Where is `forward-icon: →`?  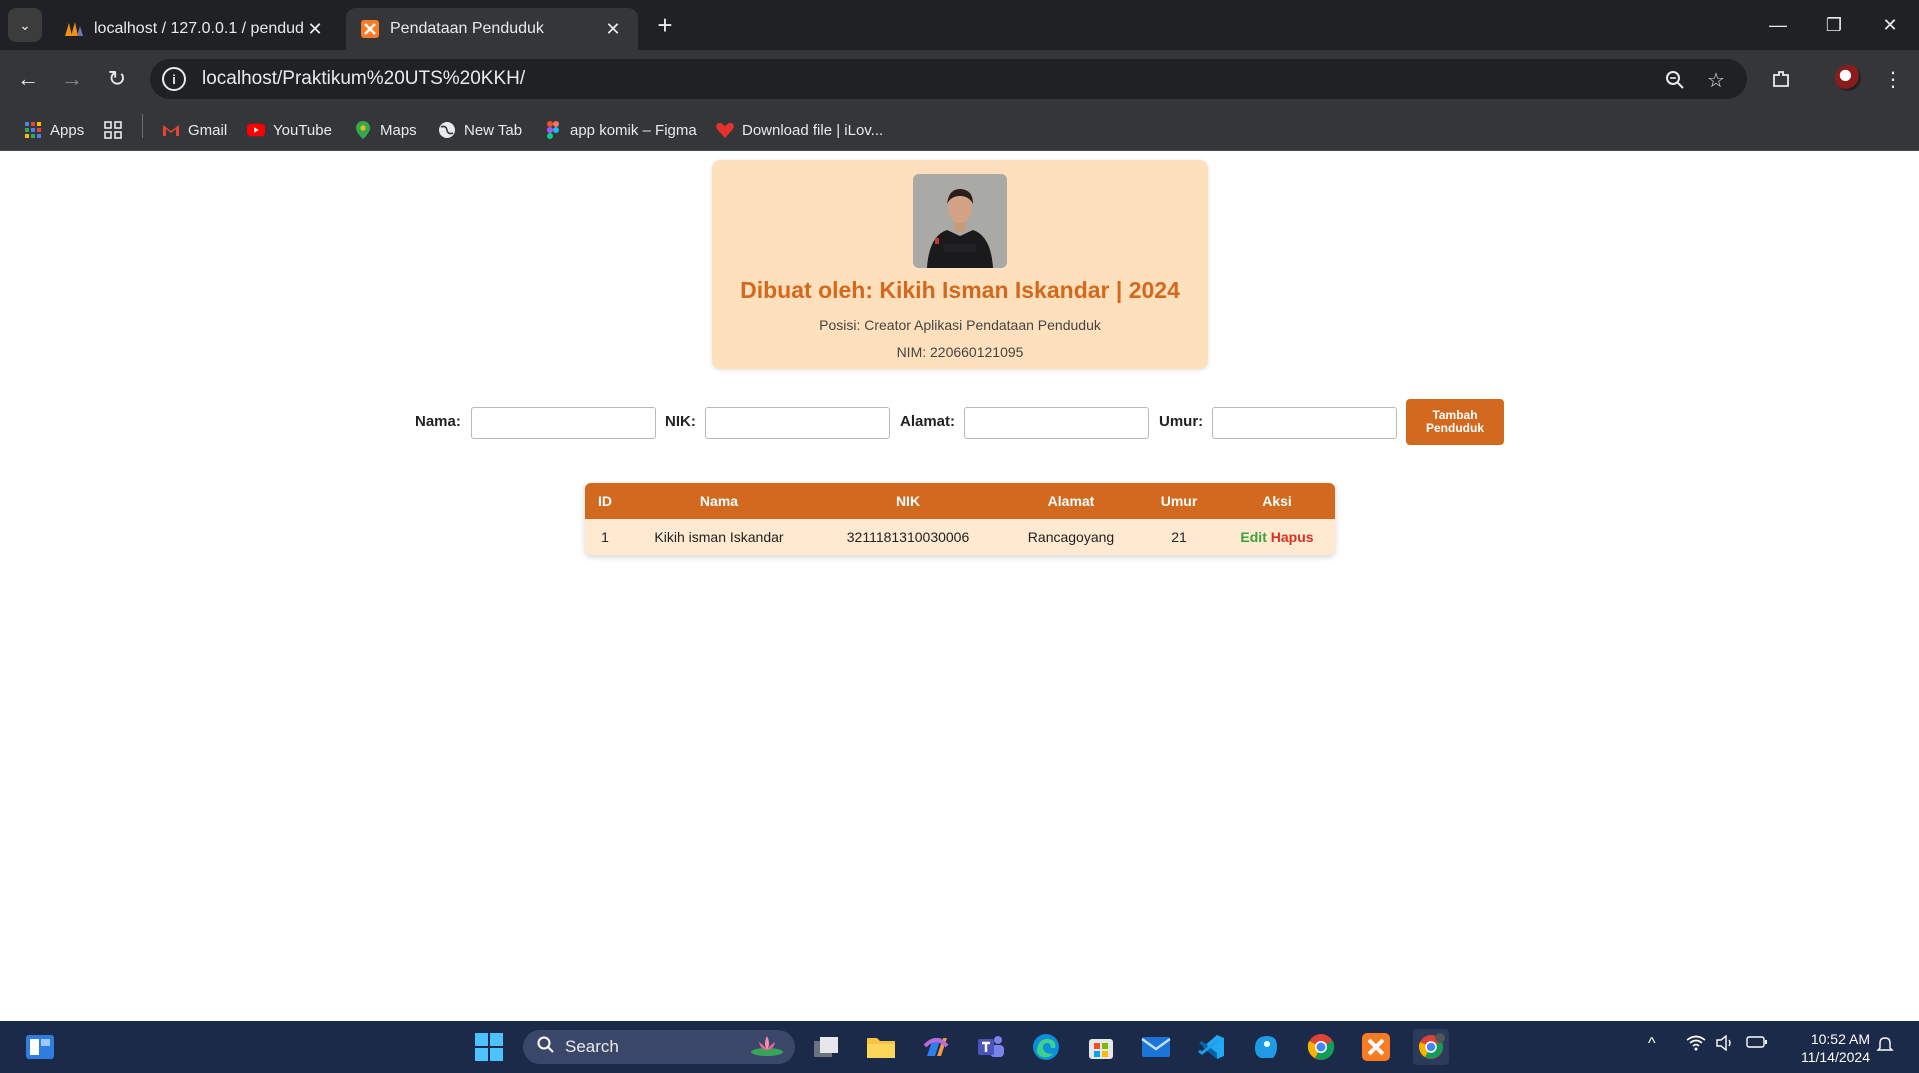 forward-icon: → is located at coordinates (72, 79).